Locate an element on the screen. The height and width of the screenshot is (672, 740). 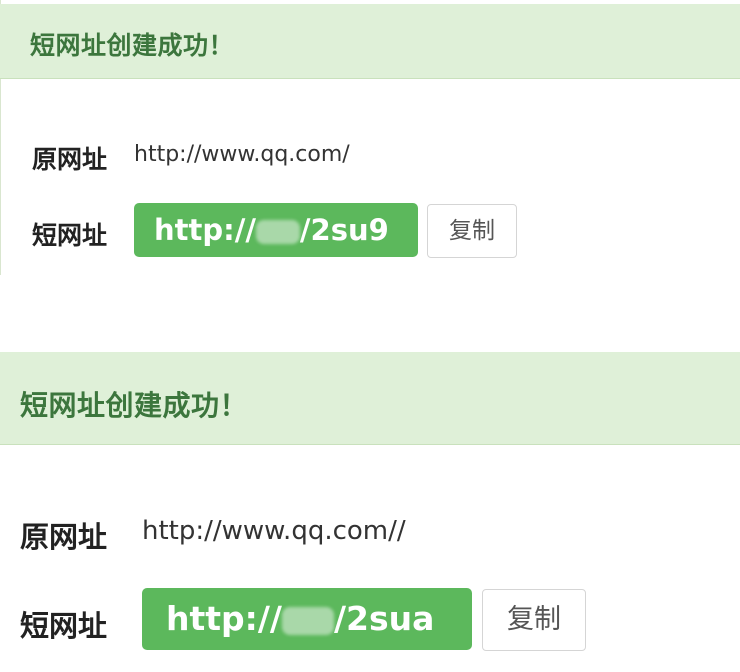
short-url-suffix: /2su9 is located at coordinates (344, 230).